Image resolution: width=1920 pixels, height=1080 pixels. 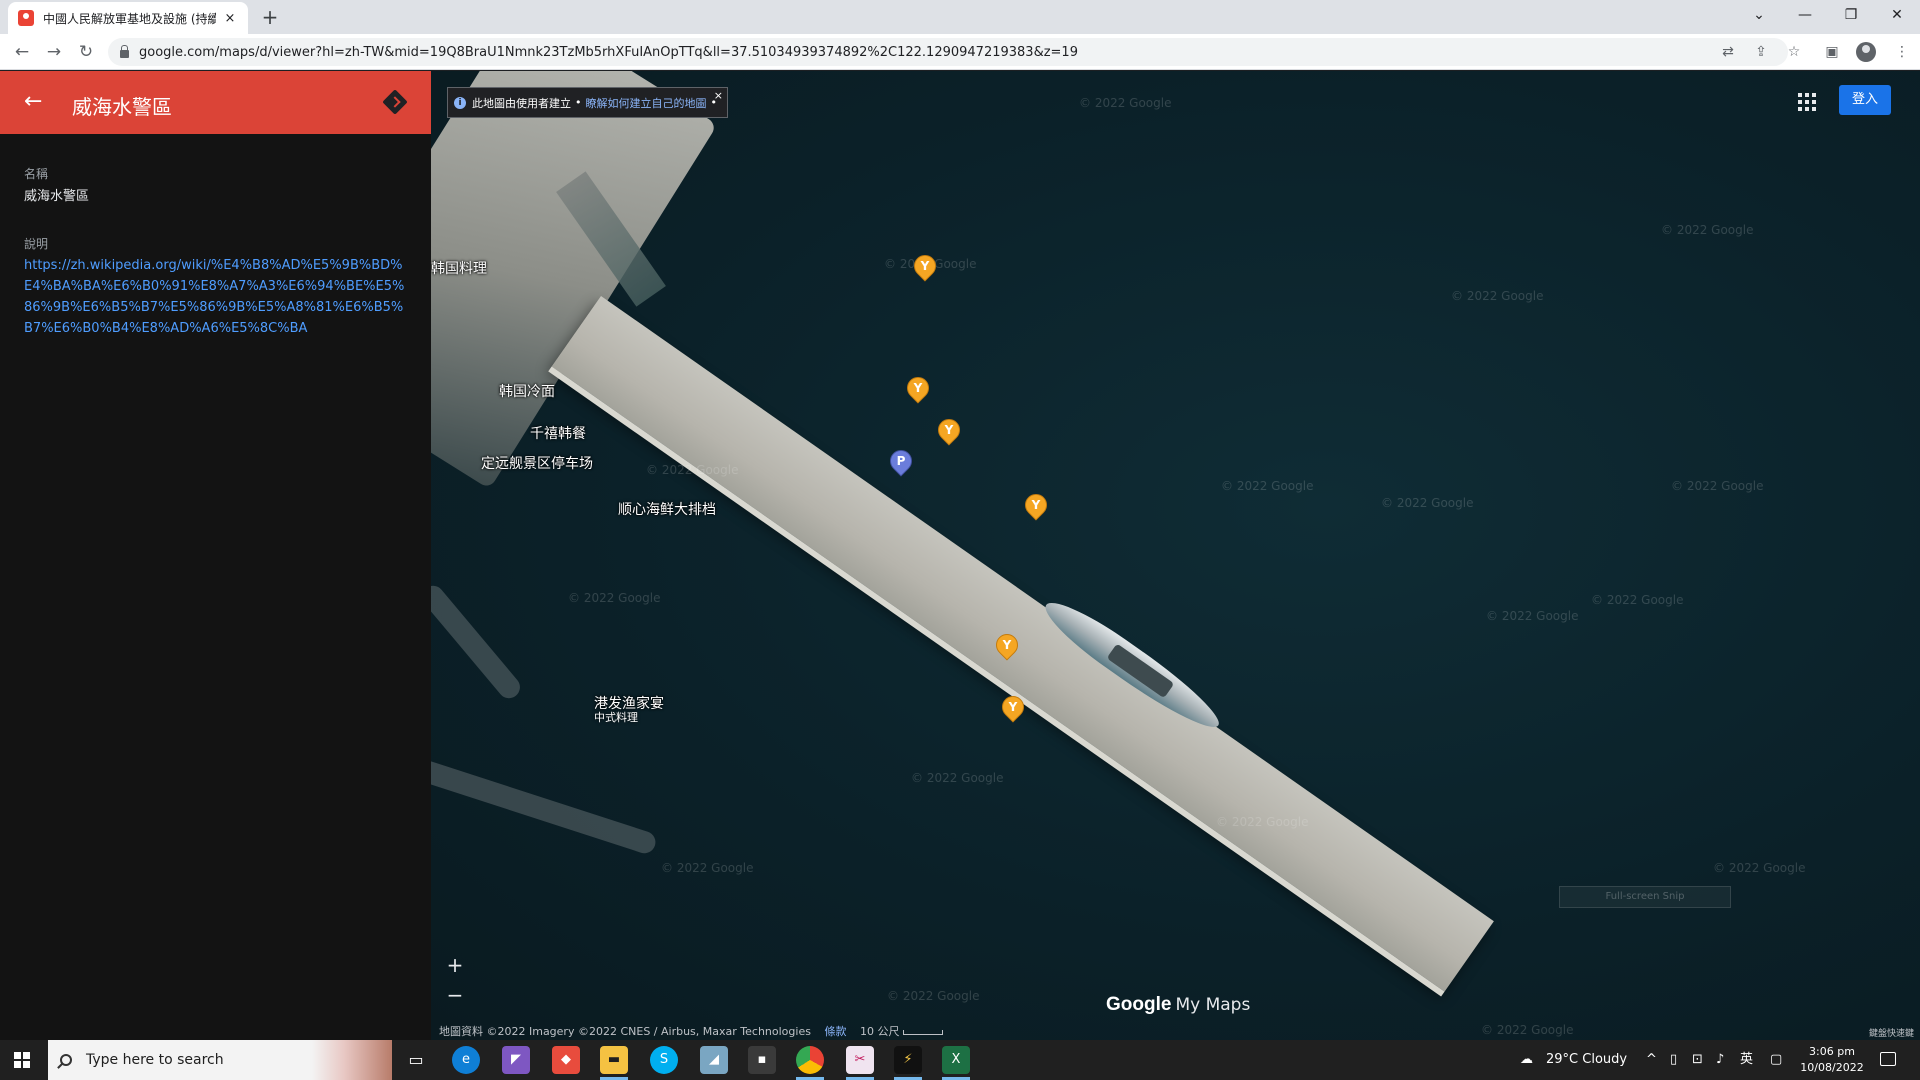 I want to click on search-placeholder: Type here to search, so click(x=155, y=1060).